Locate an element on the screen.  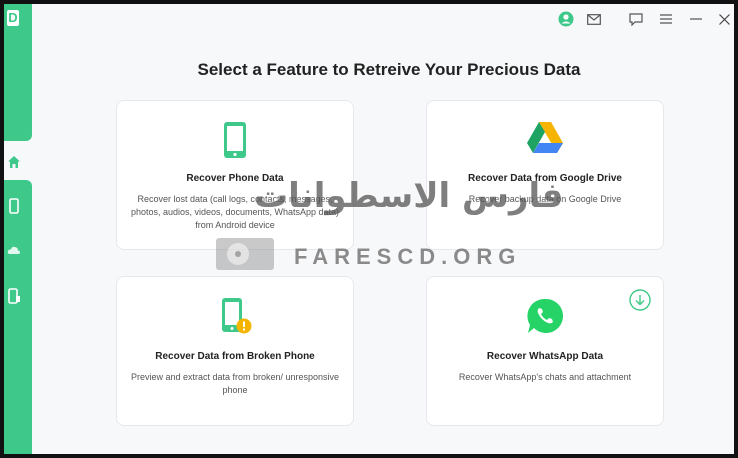
card-description: Recover WhatsApp's chats and attachment is located at coordinates (545, 377).